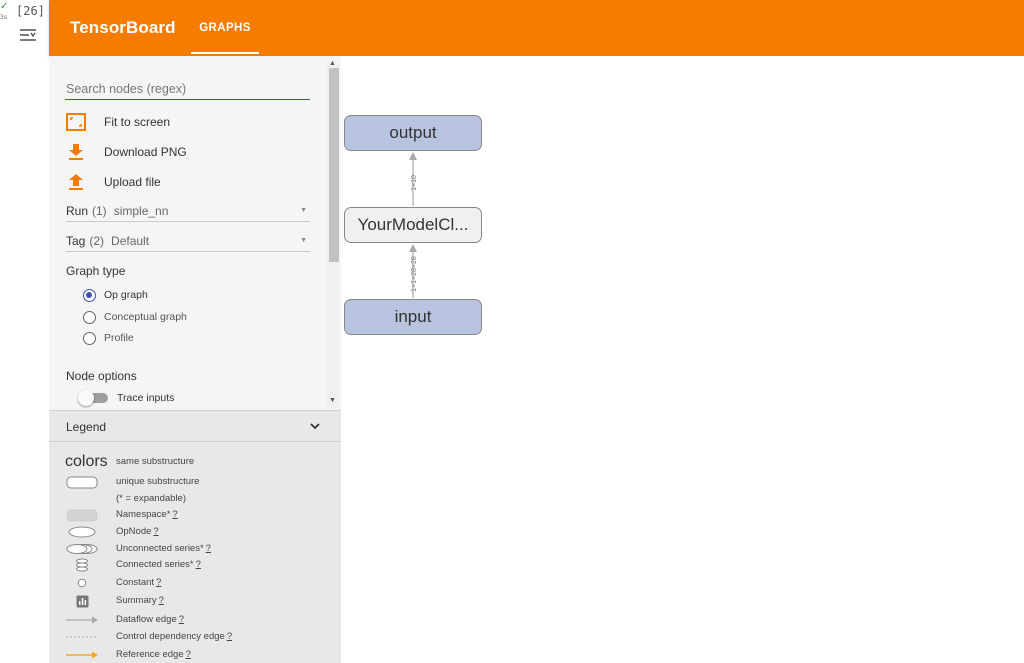 The image size is (1024, 663). What do you see at coordinates (123, 27) in the screenshot?
I see `app-title: TensorBoard` at bounding box center [123, 27].